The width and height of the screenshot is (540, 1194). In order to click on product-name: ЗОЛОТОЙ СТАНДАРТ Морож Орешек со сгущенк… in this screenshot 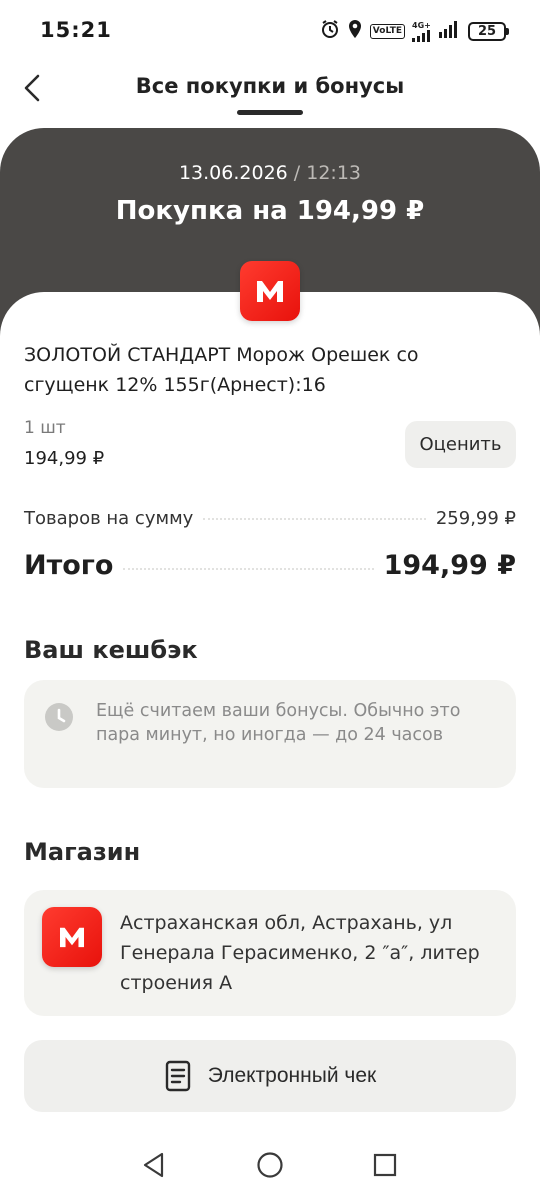, I will do `click(221, 370)`.